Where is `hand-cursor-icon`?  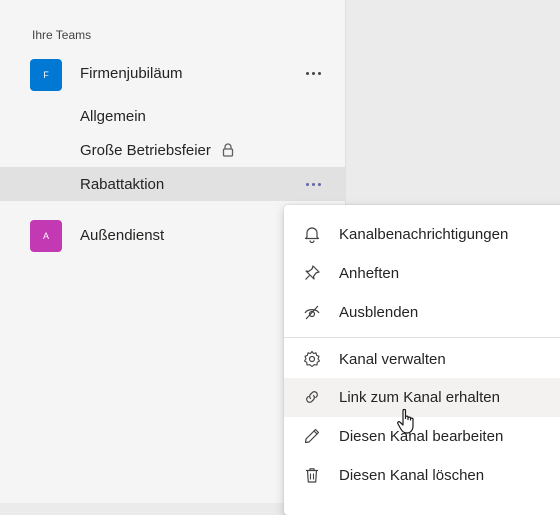
hand-cursor-icon is located at coordinates (405, 421).